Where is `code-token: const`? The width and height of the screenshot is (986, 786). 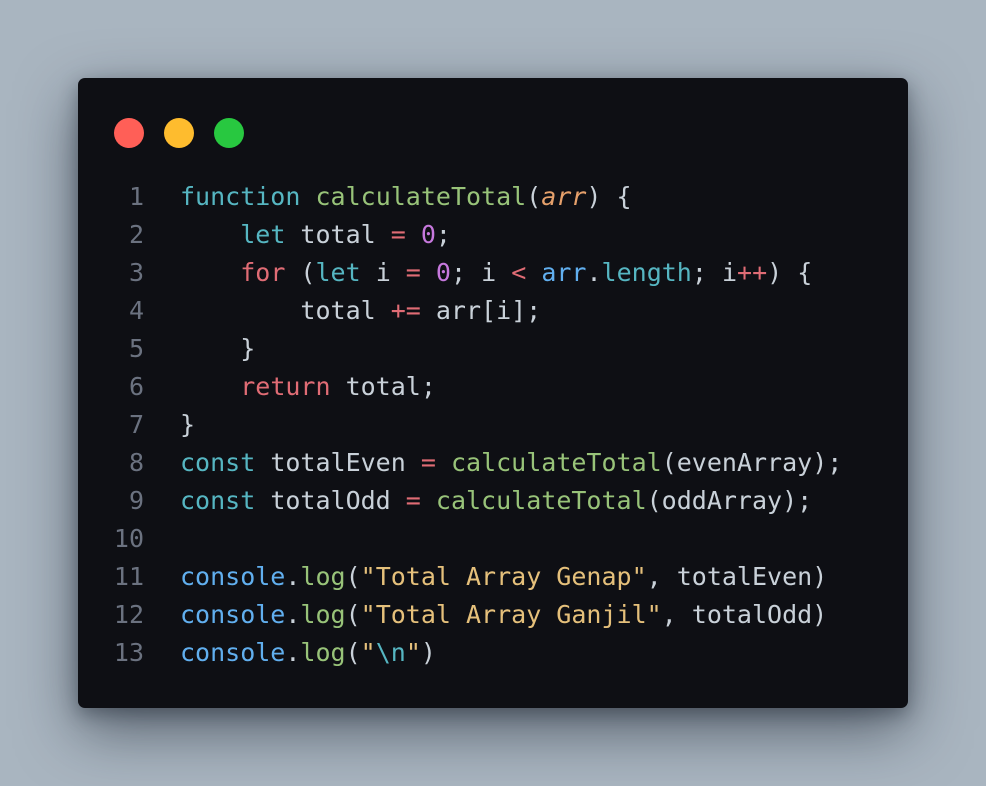 code-token: const is located at coordinates (218, 462).